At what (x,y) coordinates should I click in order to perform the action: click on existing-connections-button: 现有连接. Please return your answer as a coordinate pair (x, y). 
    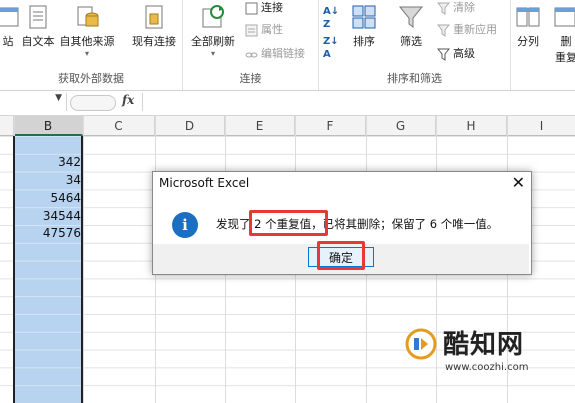
    Looking at the image, I should click on (154, 25).